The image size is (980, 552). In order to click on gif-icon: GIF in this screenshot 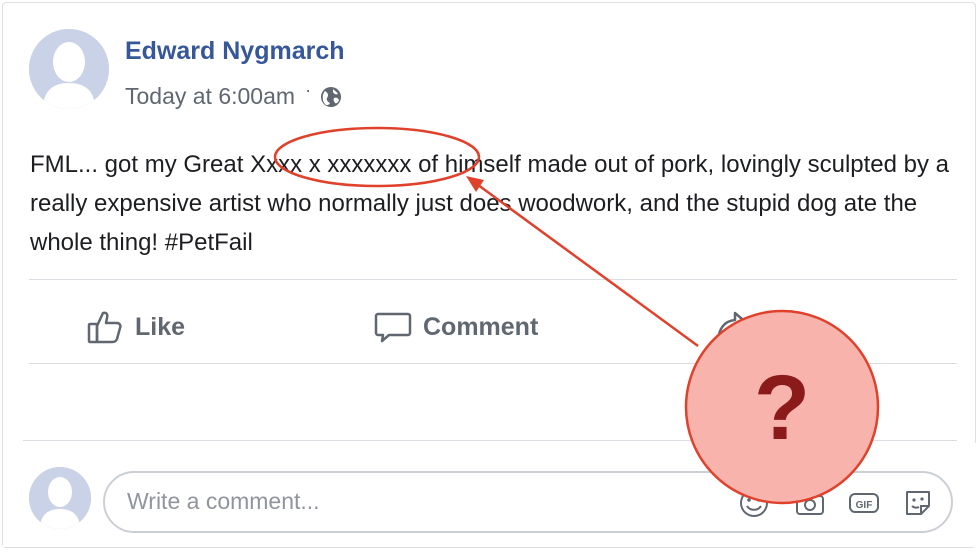, I will do `click(864, 503)`.